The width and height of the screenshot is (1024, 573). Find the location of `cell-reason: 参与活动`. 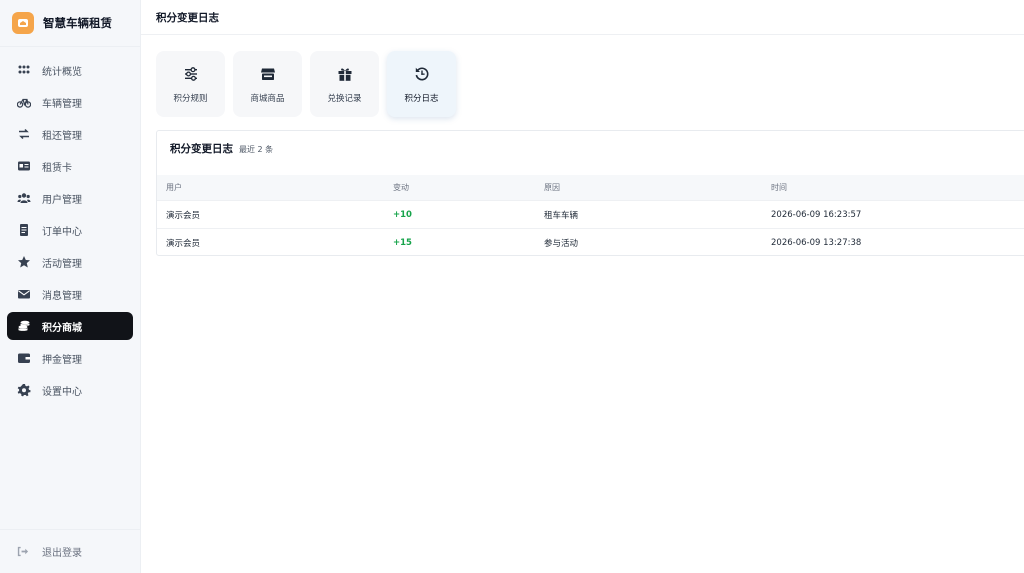

cell-reason: 参与活动 is located at coordinates (561, 243).